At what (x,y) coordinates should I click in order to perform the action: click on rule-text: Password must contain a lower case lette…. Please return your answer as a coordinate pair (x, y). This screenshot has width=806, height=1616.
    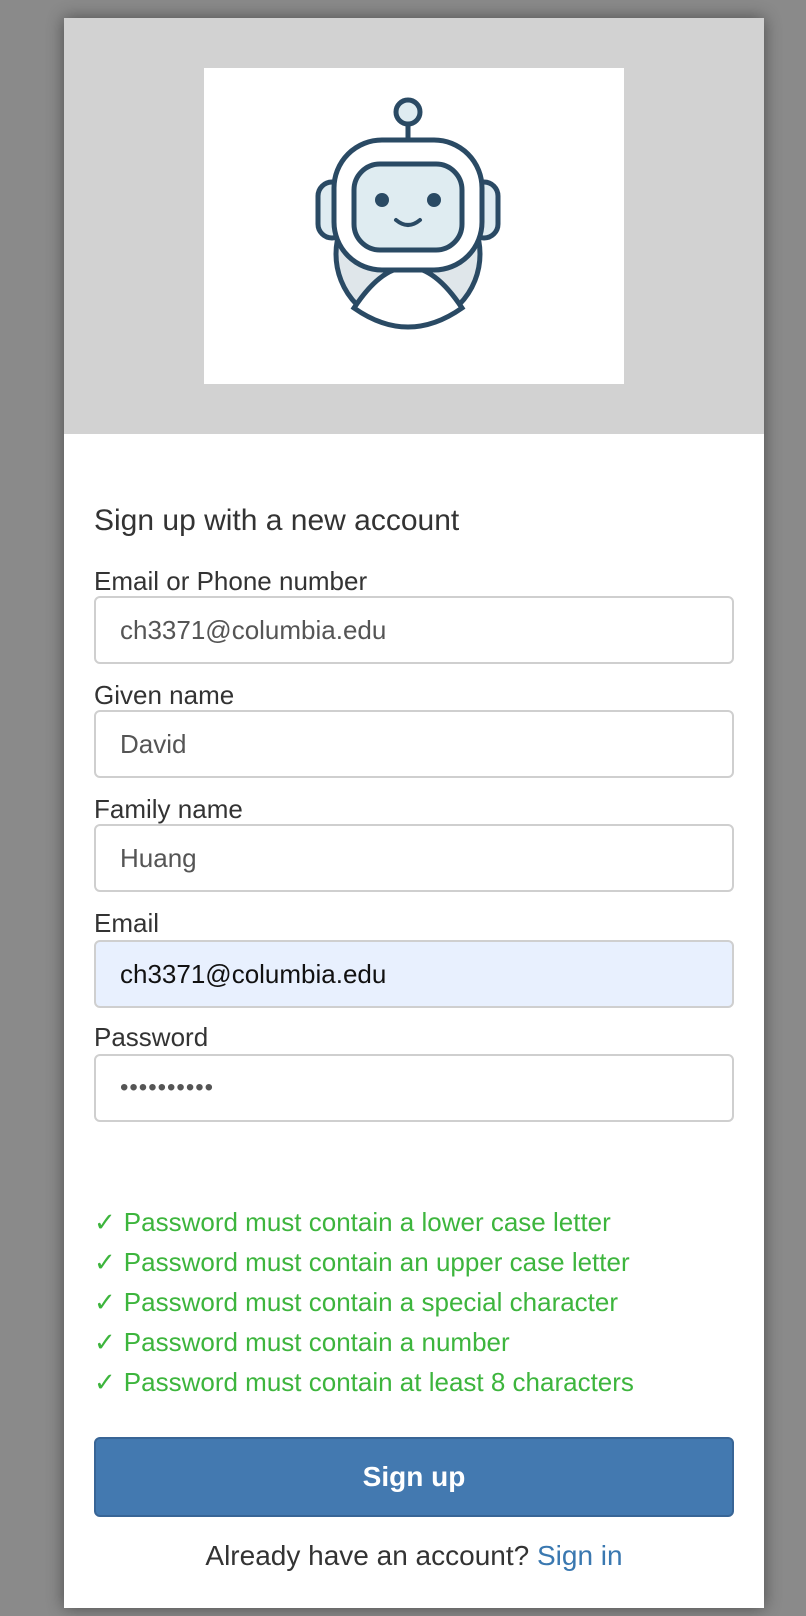
    Looking at the image, I should click on (367, 1222).